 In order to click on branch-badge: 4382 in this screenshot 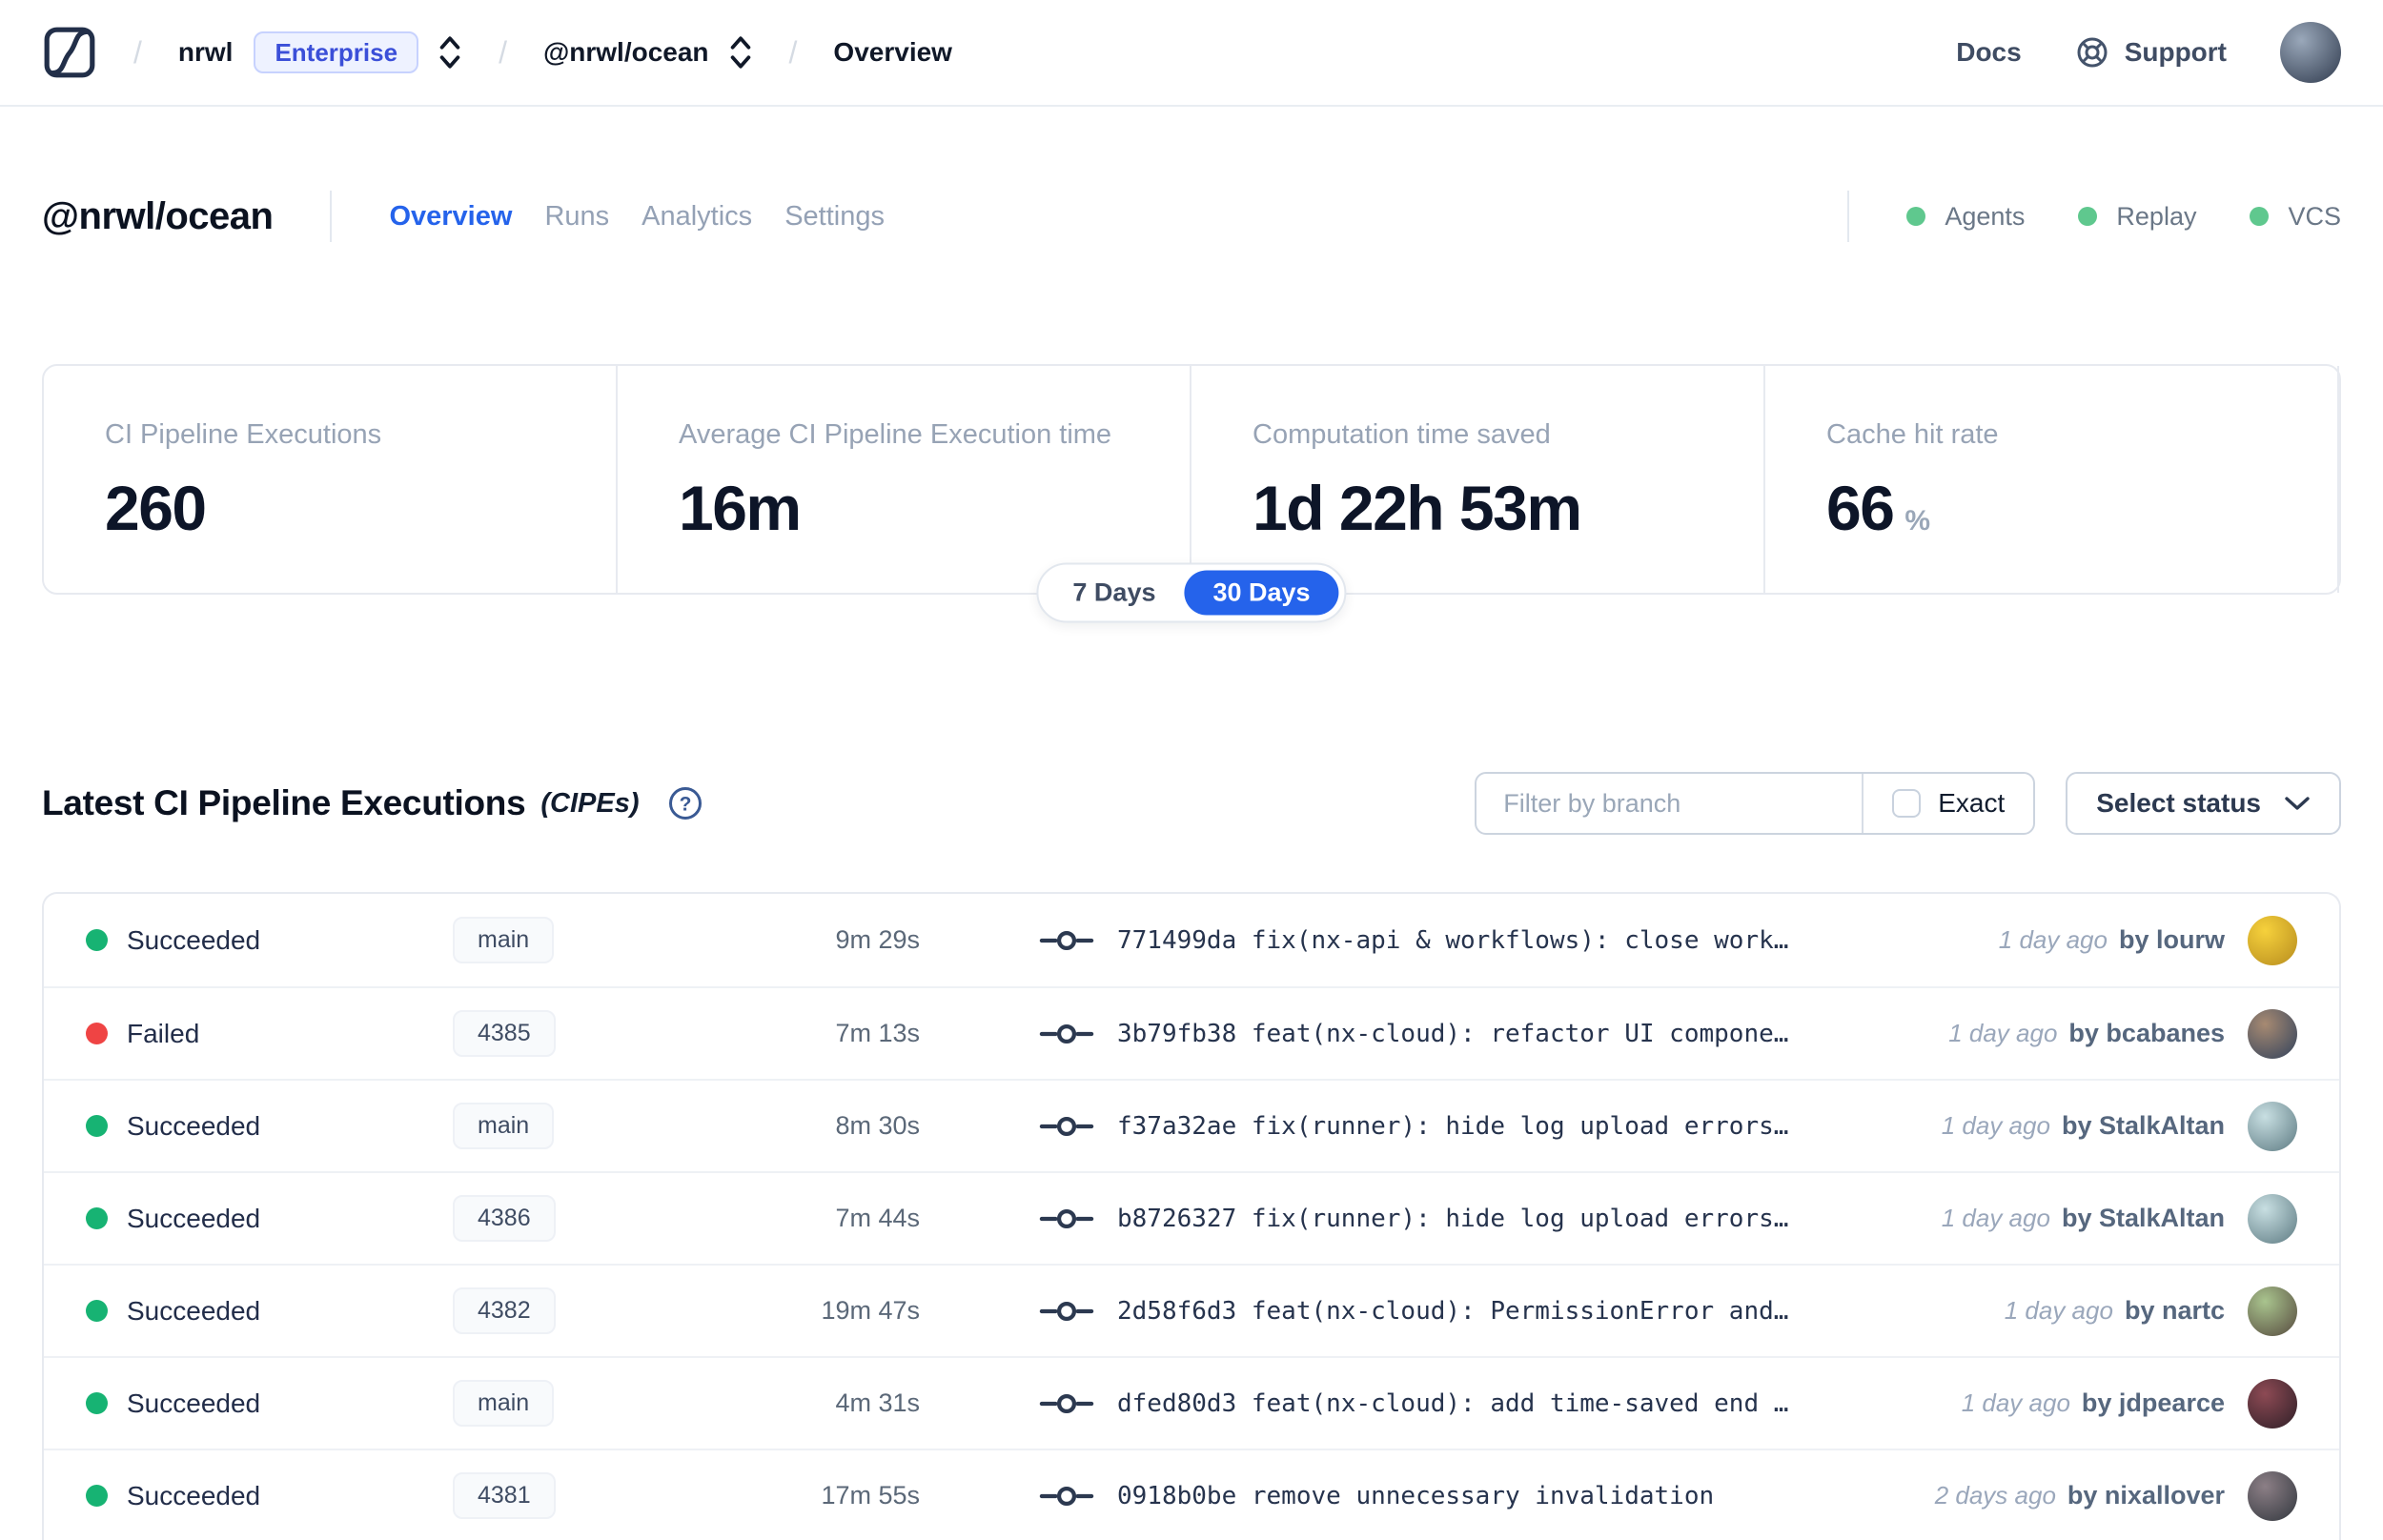, I will do `click(505, 1310)`.